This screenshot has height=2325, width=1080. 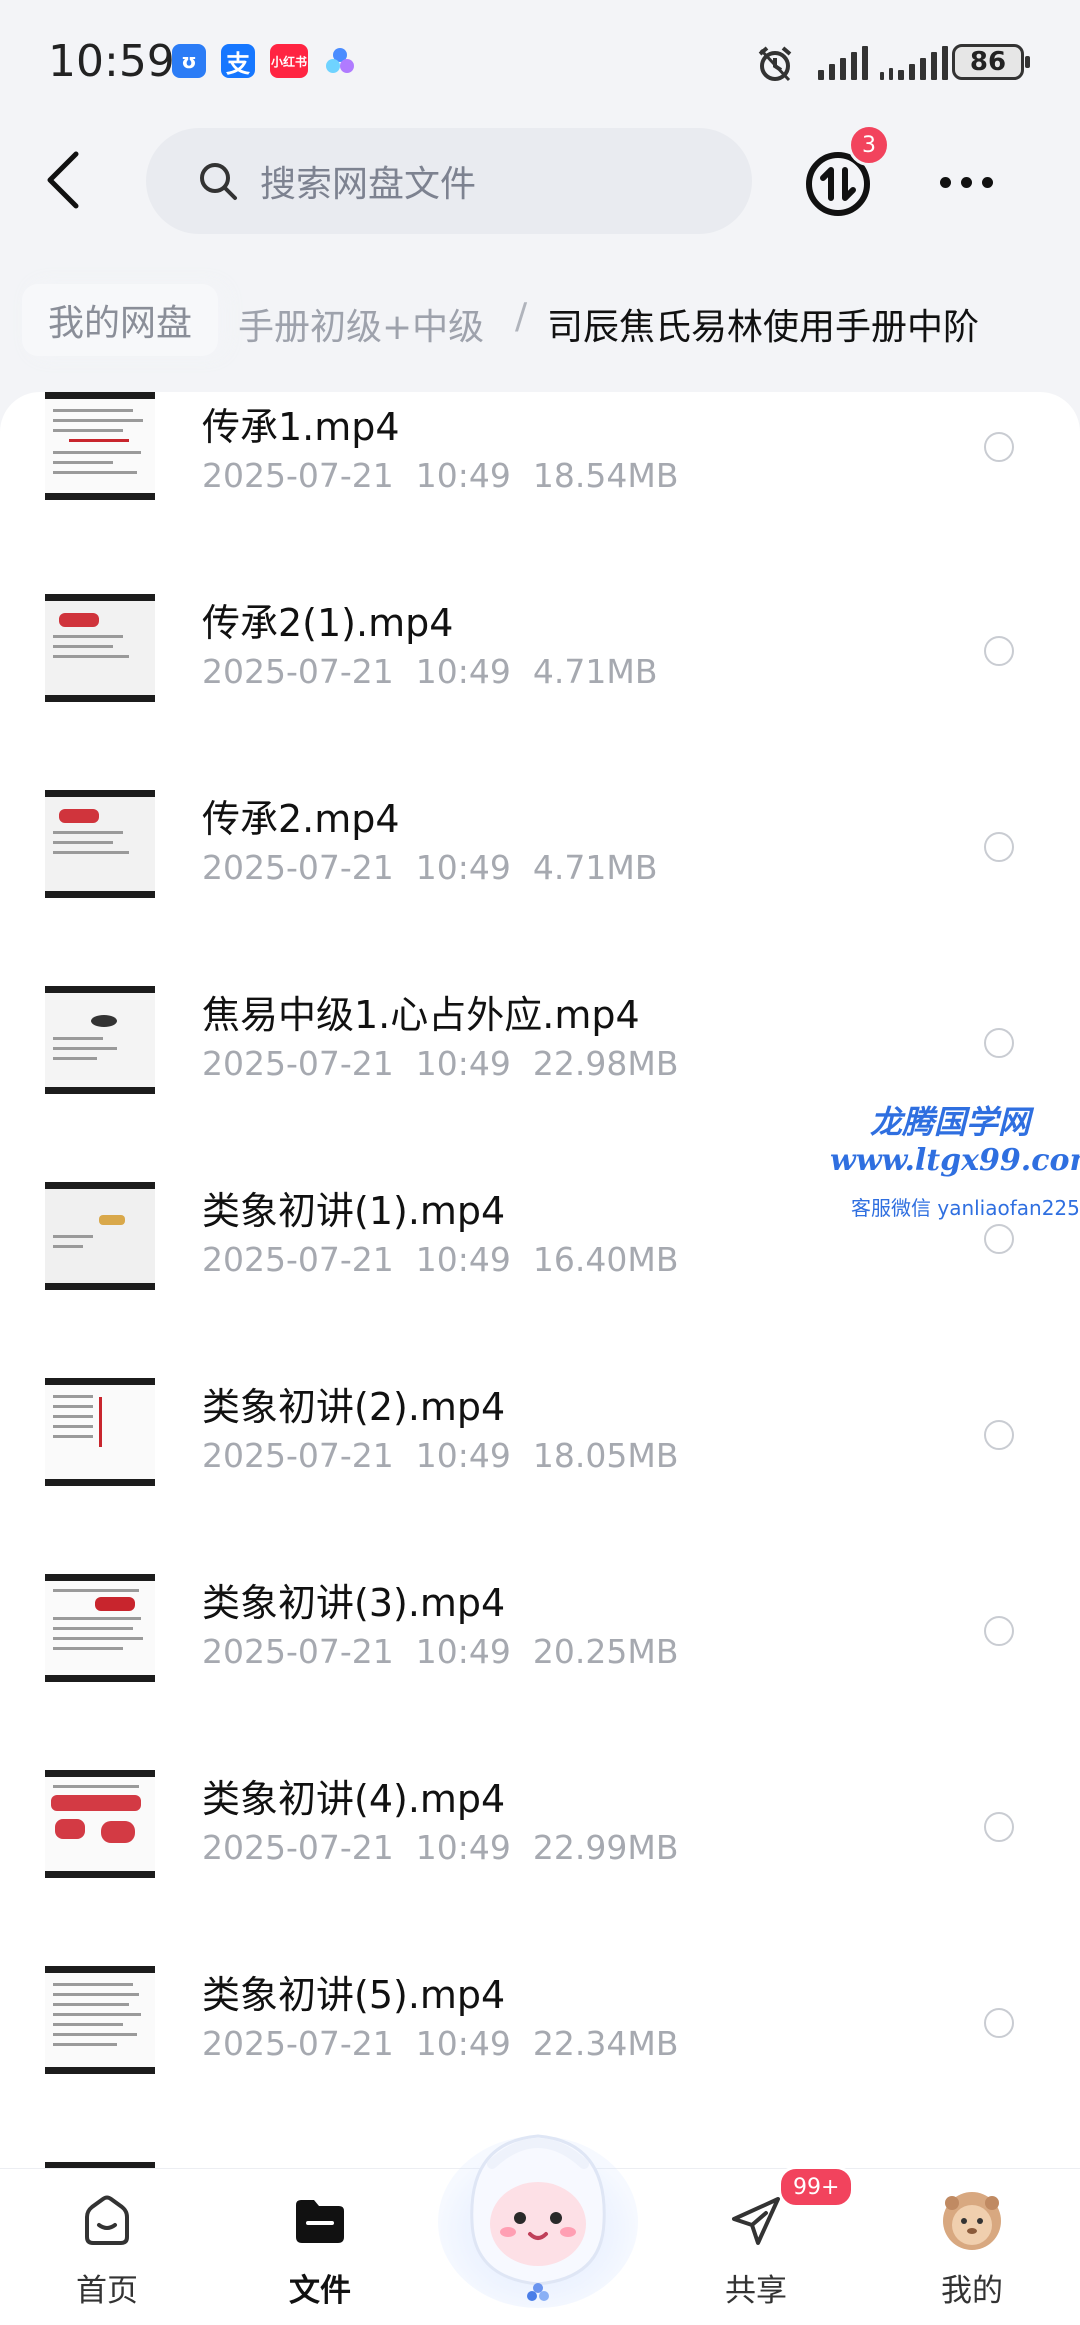 I want to click on file-name: 类象初讲(4).mp4, so click(x=354, y=1799).